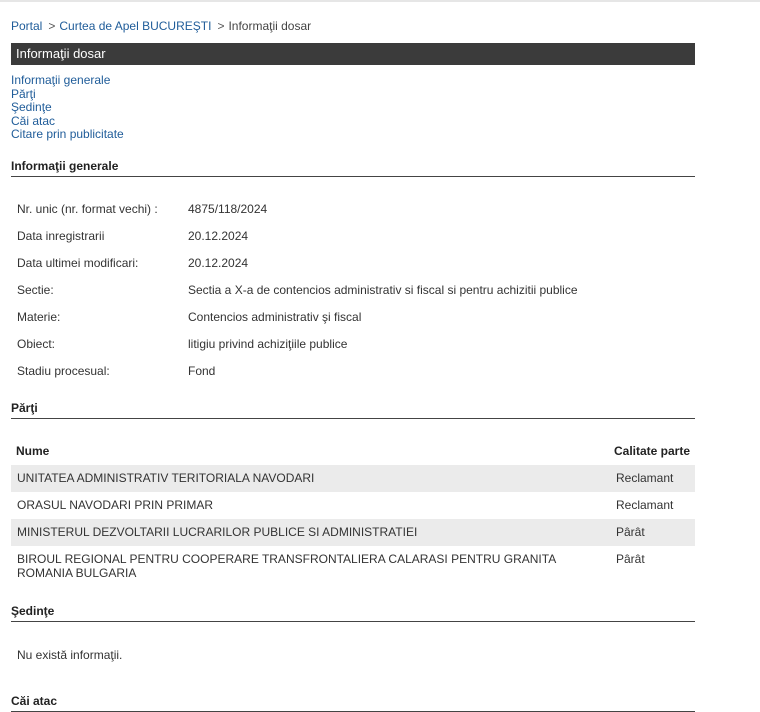 The width and height of the screenshot is (760, 712). Describe the element at coordinates (353, 505) in the screenshot. I see `table-row: ORASUL NAVODARI PRIN PRIMAR Reclamant` at that location.